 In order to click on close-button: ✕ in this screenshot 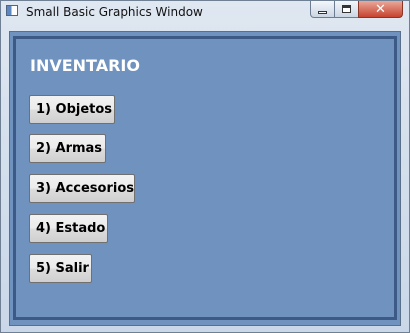, I will do `click(380, 9)`.